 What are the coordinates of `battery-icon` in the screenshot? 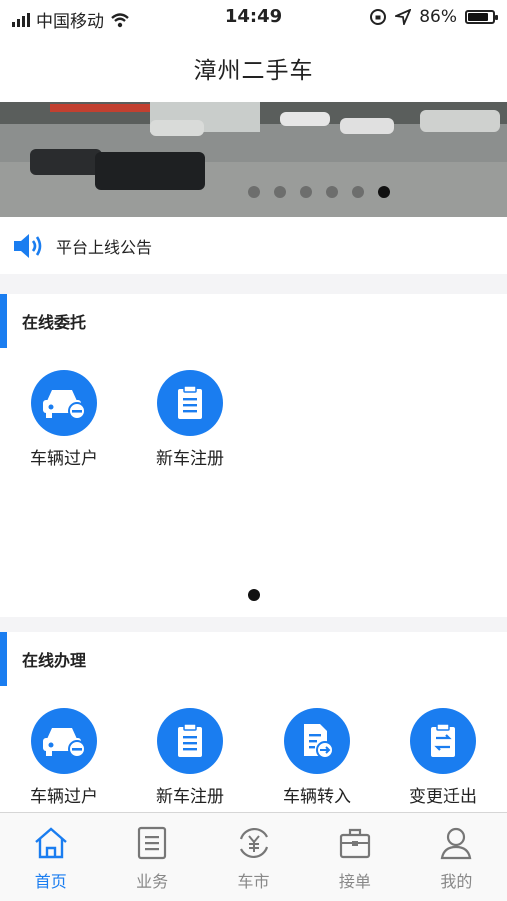 It's located at (481, 17).